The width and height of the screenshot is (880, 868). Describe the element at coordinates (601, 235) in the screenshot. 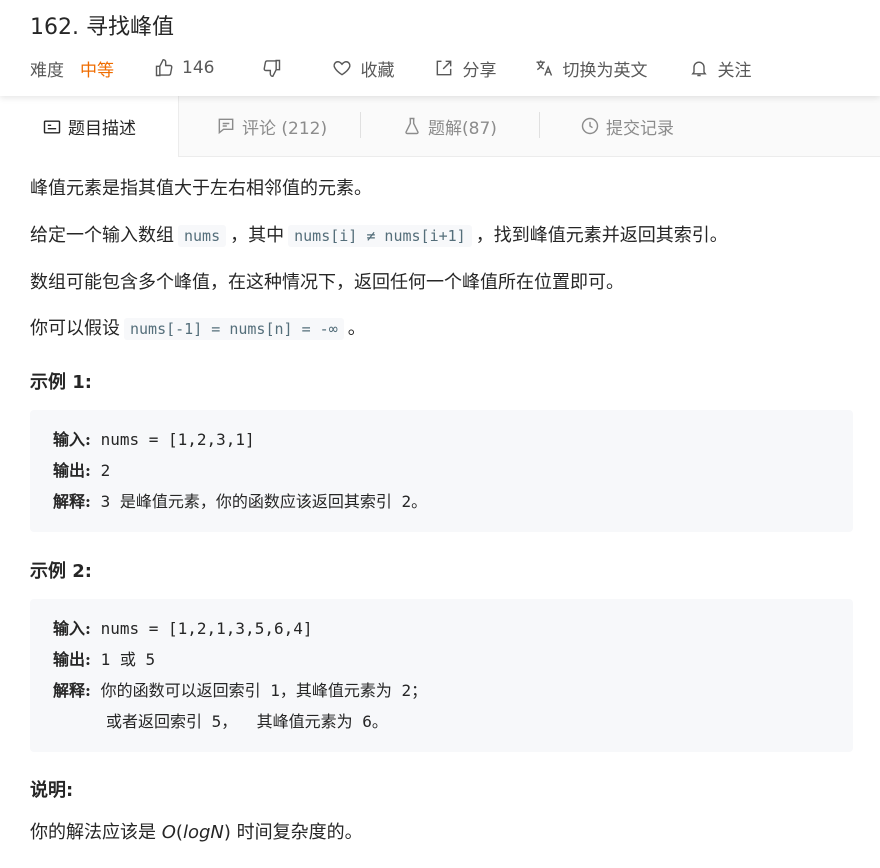

I see `text: ，找到峰值元素并返回其索引。` at that location.